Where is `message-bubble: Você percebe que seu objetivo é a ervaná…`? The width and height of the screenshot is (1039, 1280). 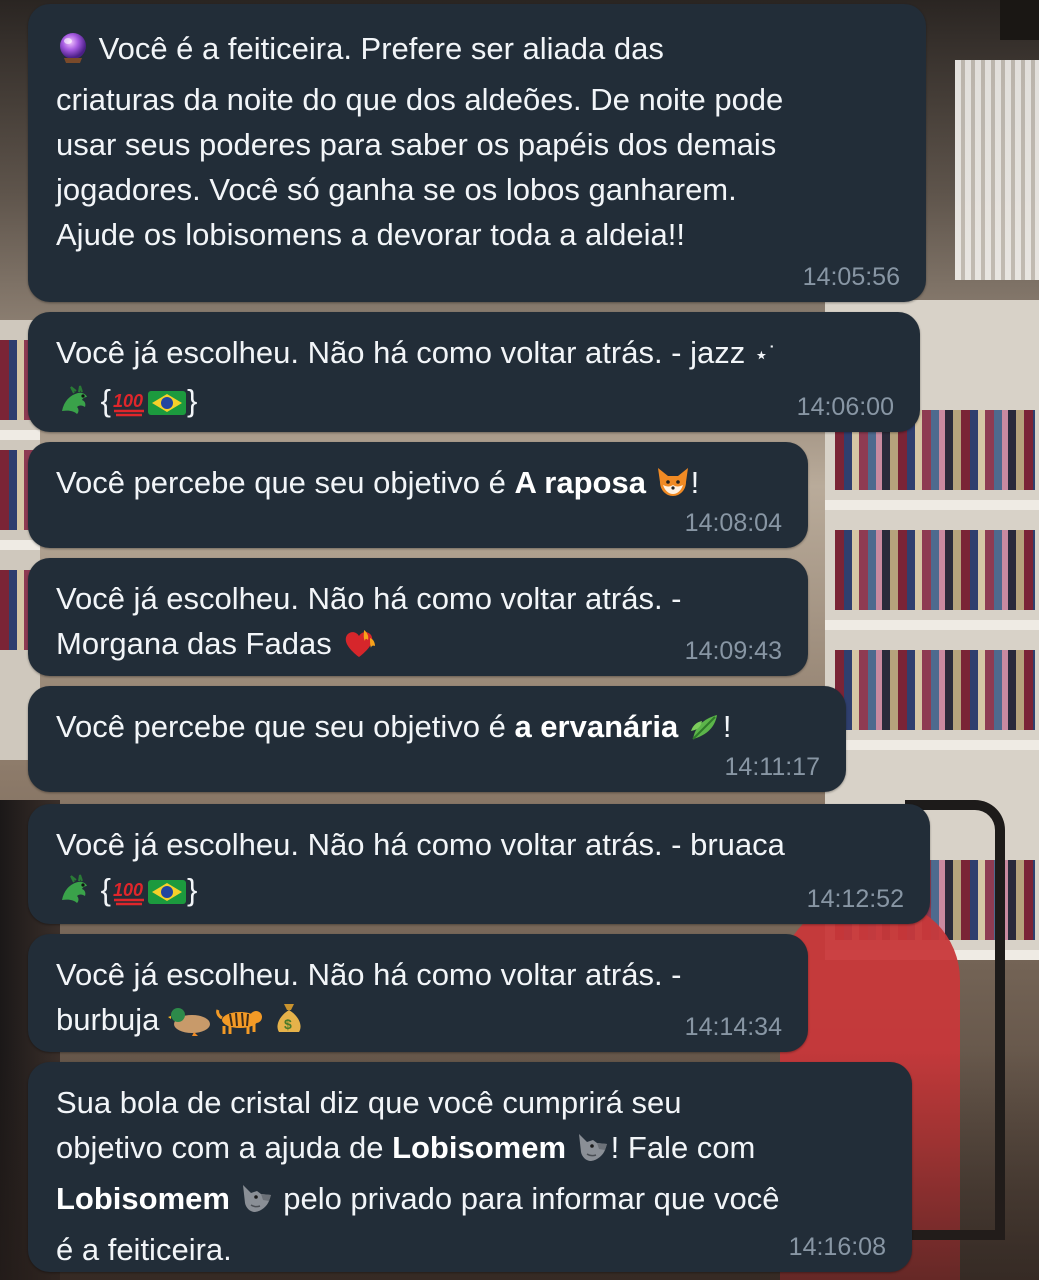
message-bubble: Você percebe que seu objetivo é a ervaná… is located at coordinates (437, 739).